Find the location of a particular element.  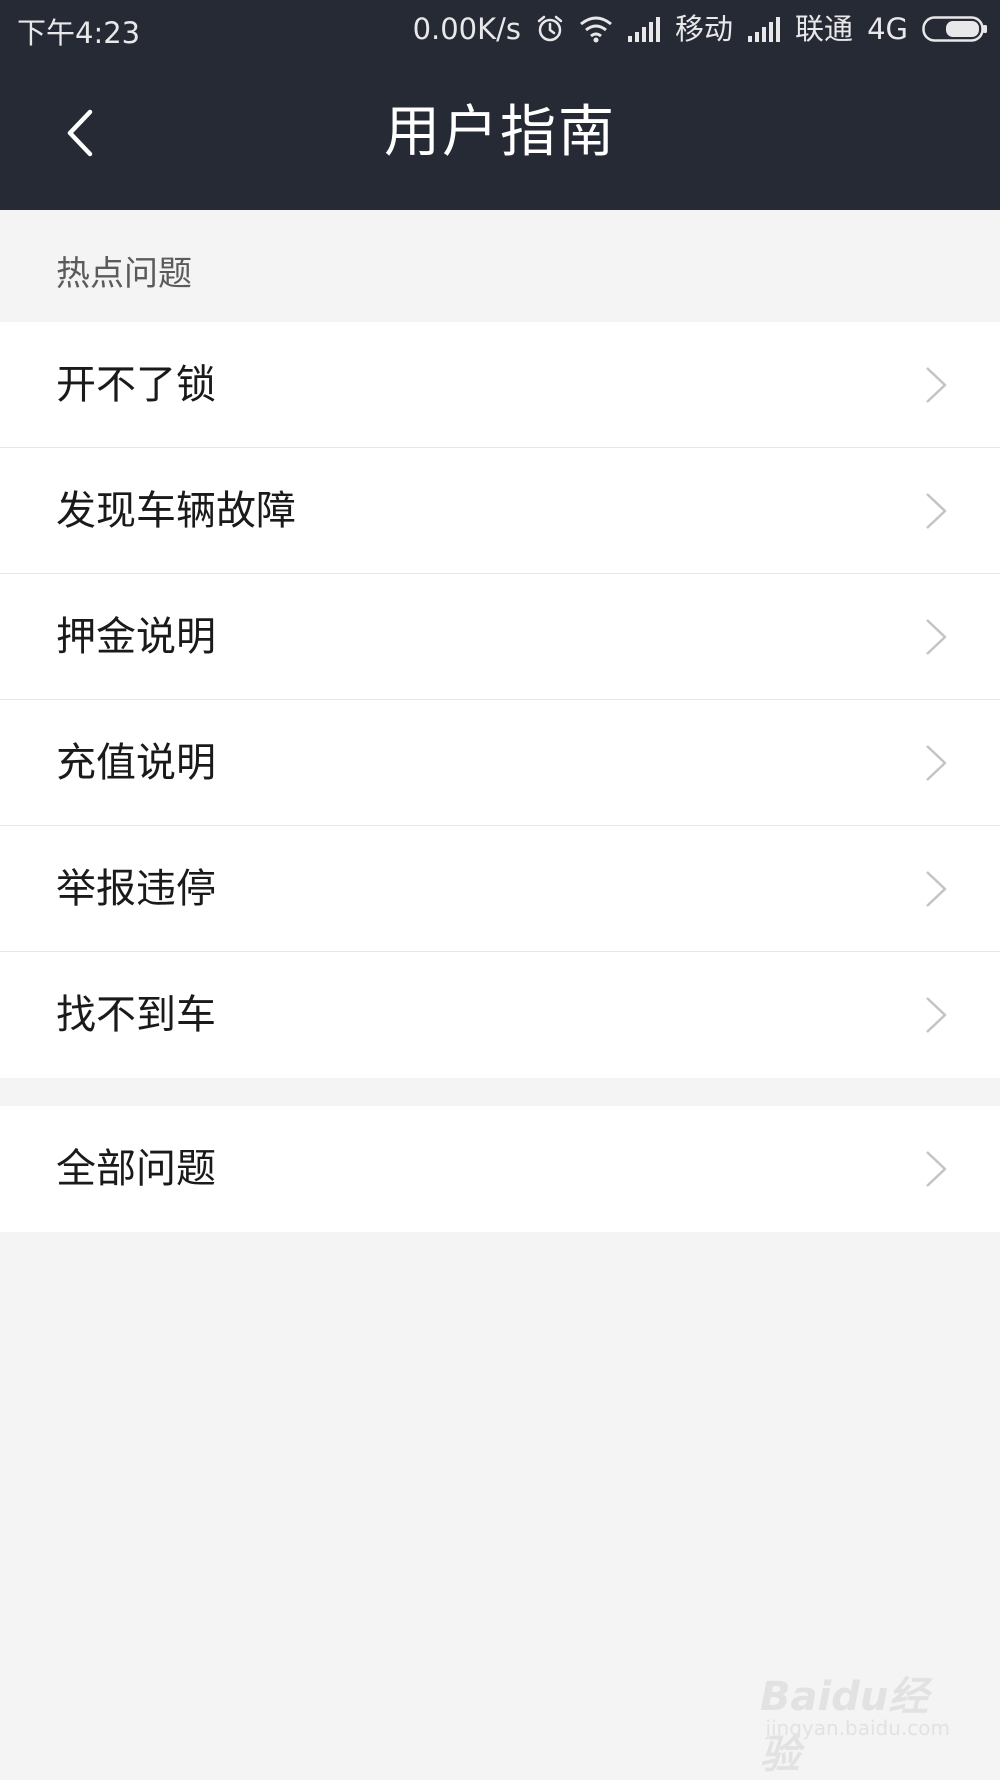

wifi-icon is located at coordinates (596, 29).